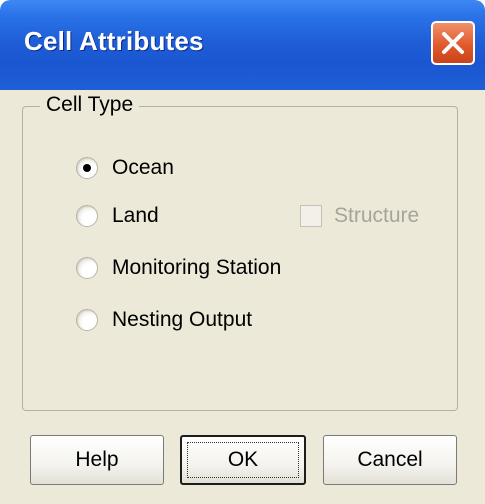 This screenshot has width=485, height=504. Describe the element at coordinates (311, 216) in the screenshot. I see `structure-checkbox` at that location.